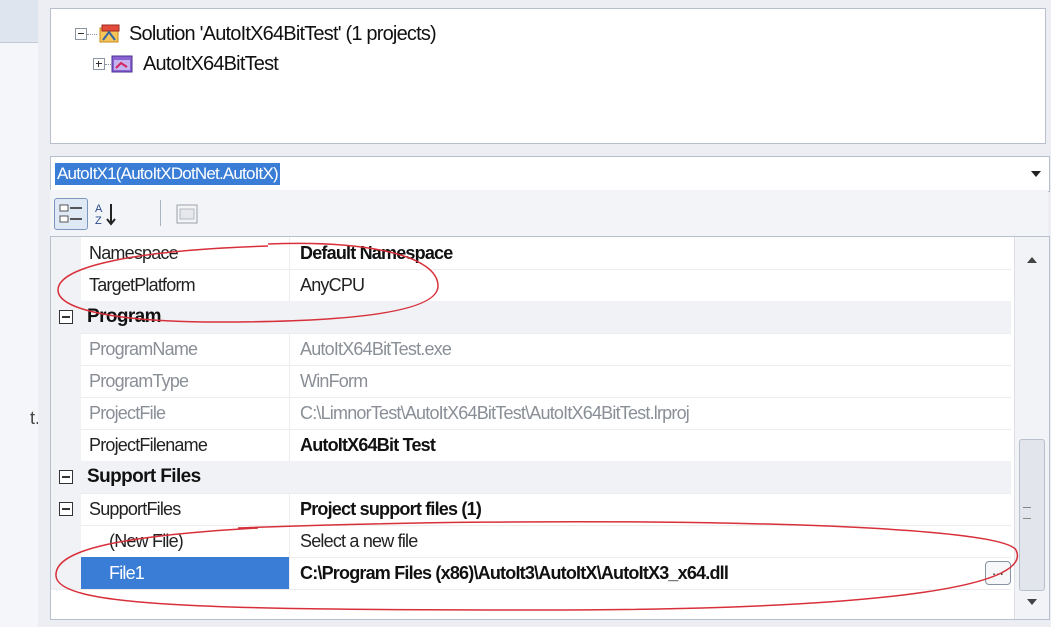 The width and height of the screenshot is (1051, 627). Describe the element at coordinates (1031, 428) in the screenshot. I see `vertical-scrollbar` at that location.